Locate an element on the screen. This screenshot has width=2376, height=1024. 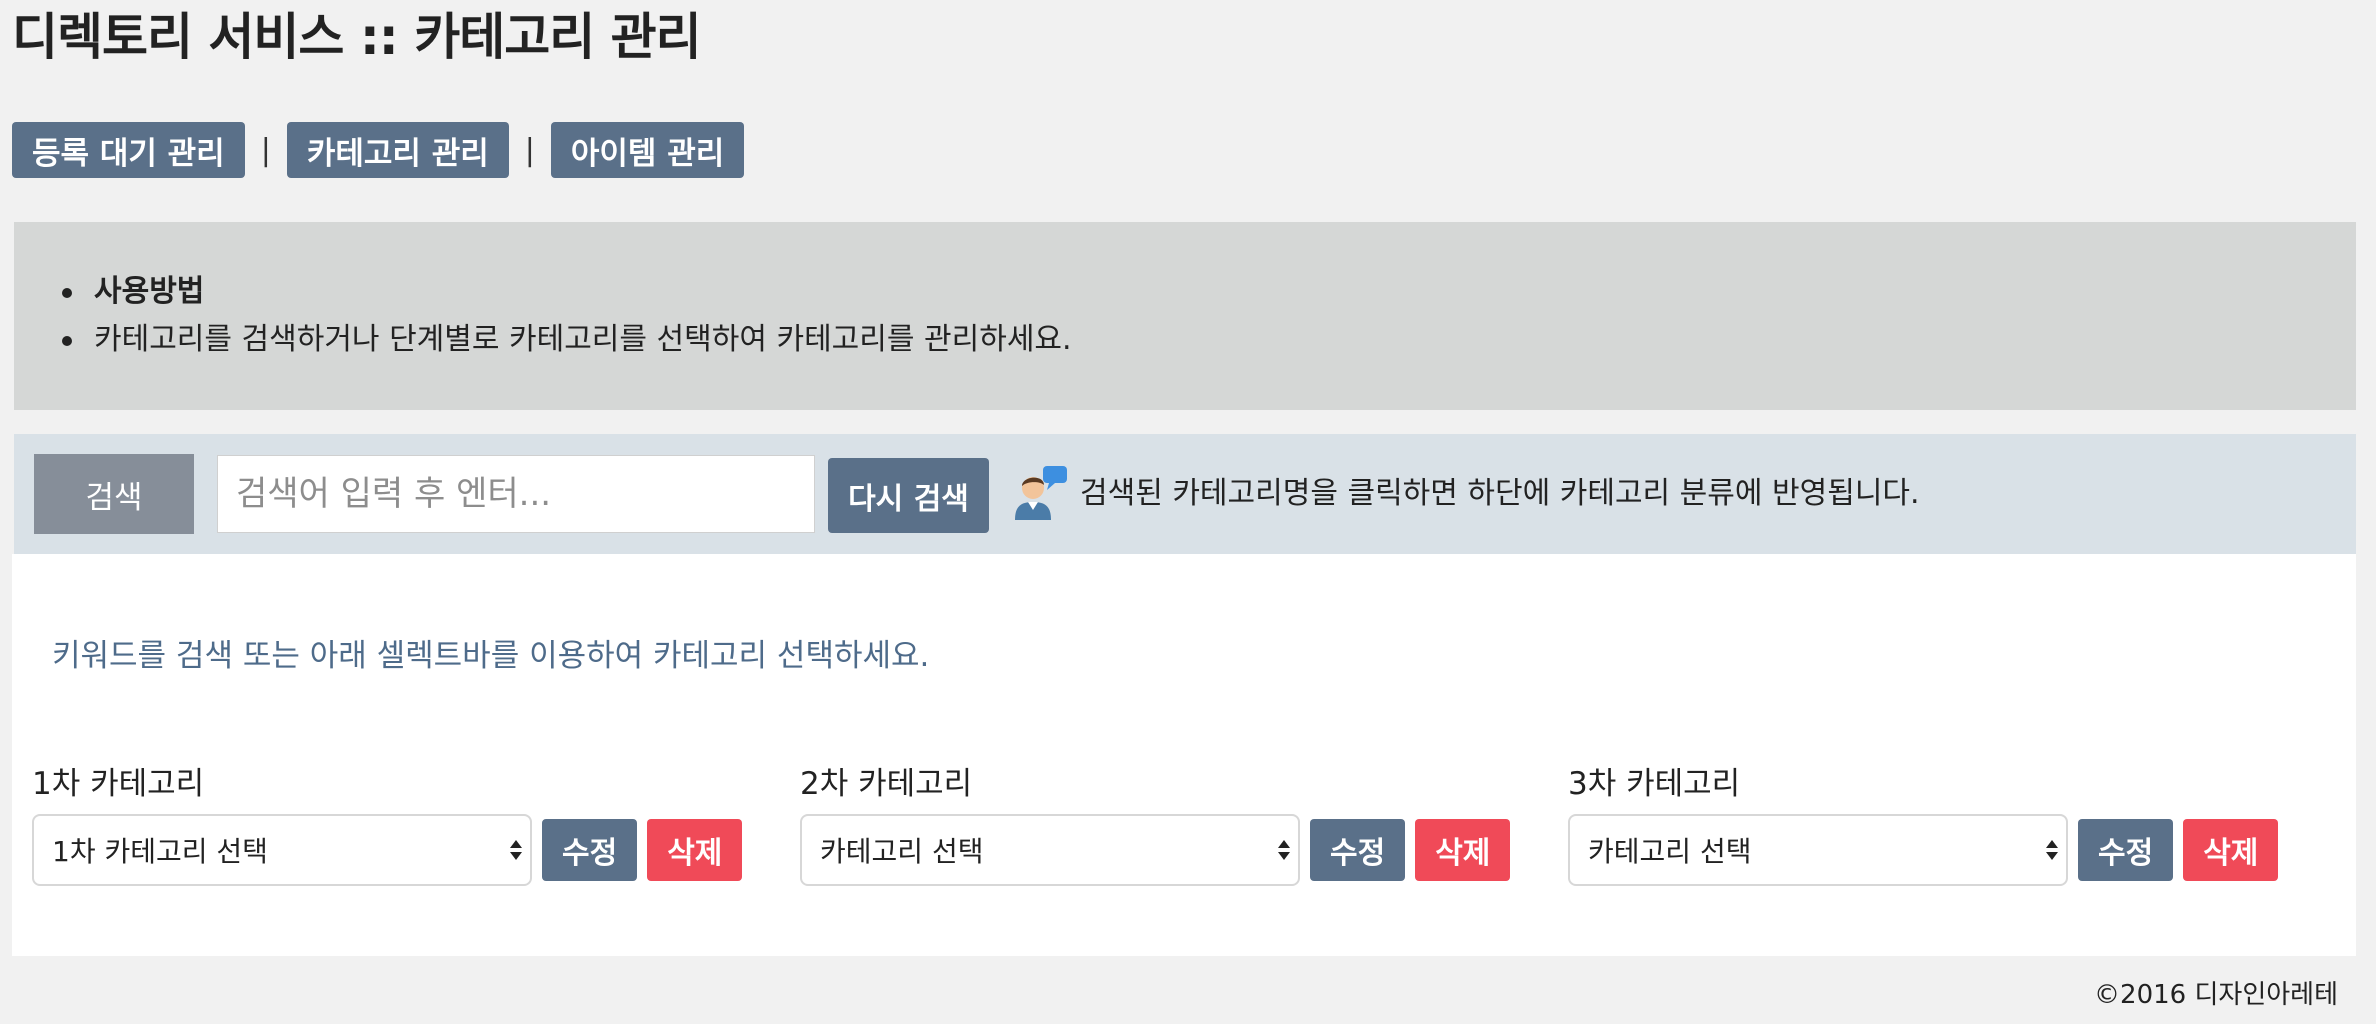
top-nav: 등록 대기 관리 | 카테고리 관리 | 아이템 관리 is located at coordinates (378, 150).